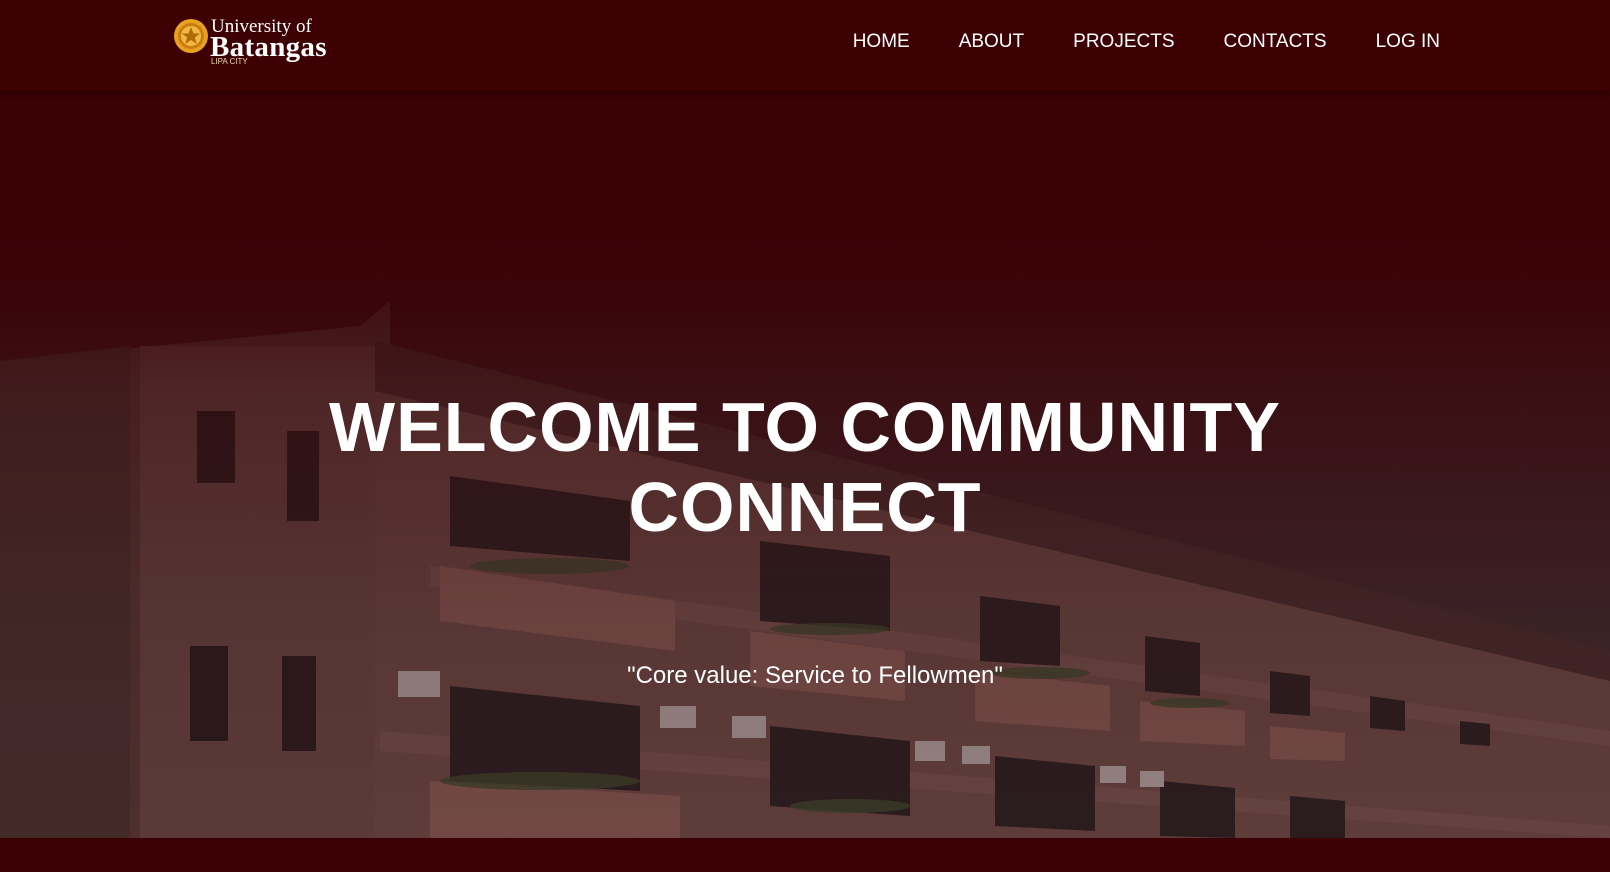 Image resolution: width=1610 pixels, height=872 pixels. Describe the element at coordinates (1275, 42) in the screenshot. I see `nav-contacts: CONTACTS` at that location.